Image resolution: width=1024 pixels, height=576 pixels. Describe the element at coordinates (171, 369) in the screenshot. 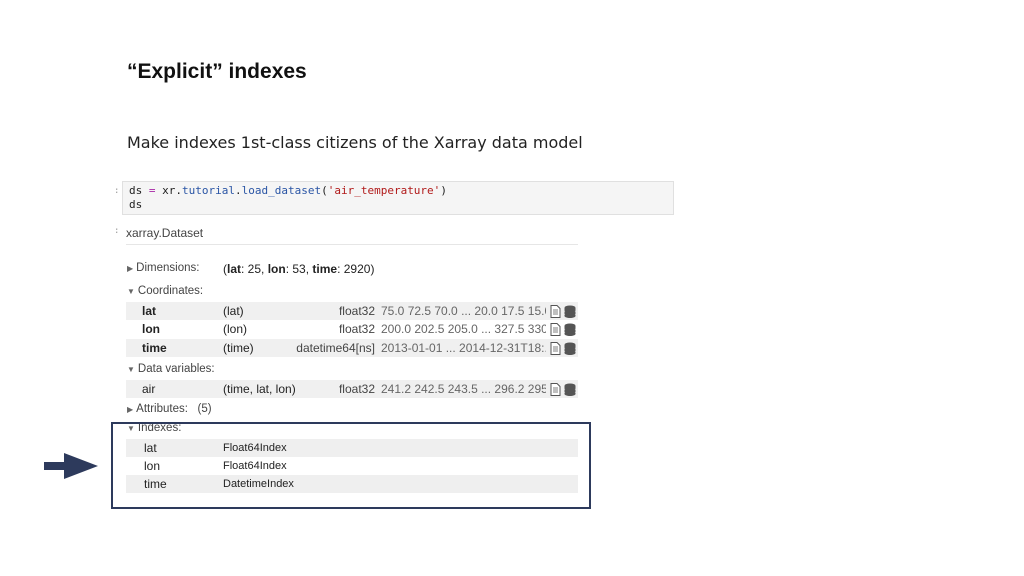

I see `section-data-variables: ▼ Data variables:` at that location.